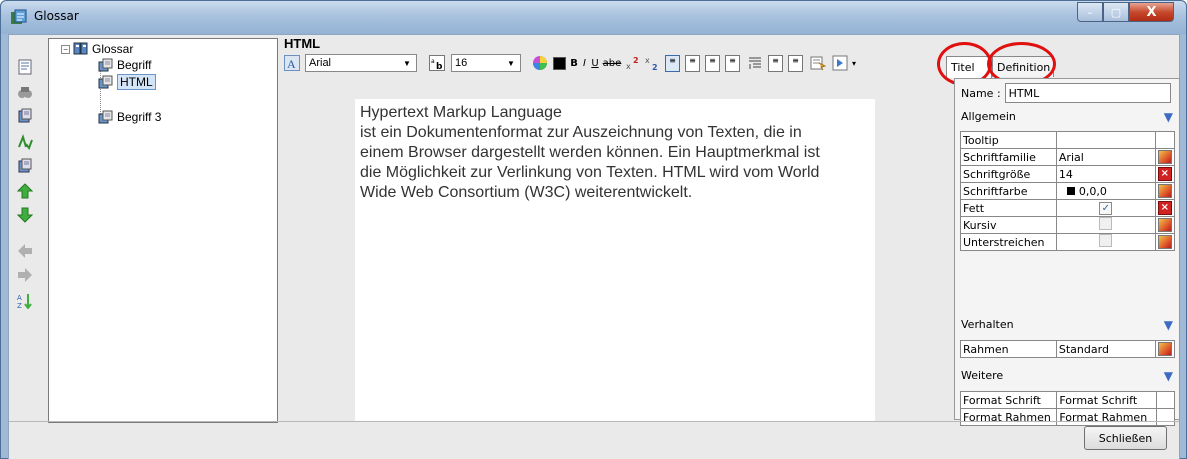 Image resolution: width=1187 pixels, height=459 pixels. Describe the element at coordinates (732, 63) in the screenshot. I see `align-justify-icon: ≡` at that location.